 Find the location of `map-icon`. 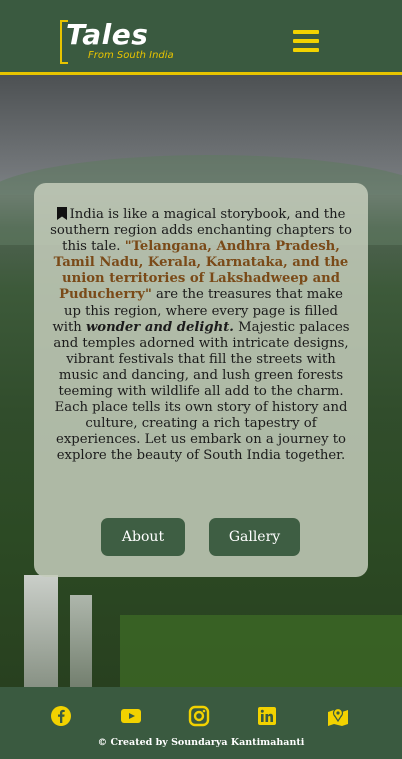

map-icon is located at coordinates (338, 716).